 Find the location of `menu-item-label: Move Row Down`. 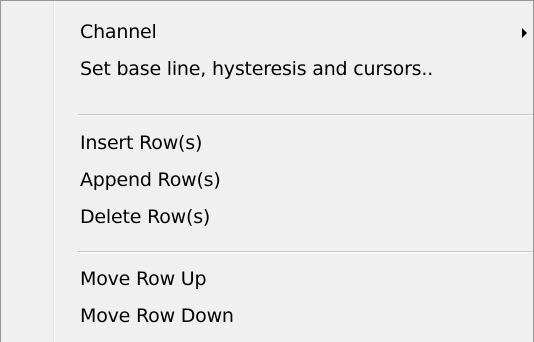

menu-item-label: Move Row Down is located at coordinates (157, 316).